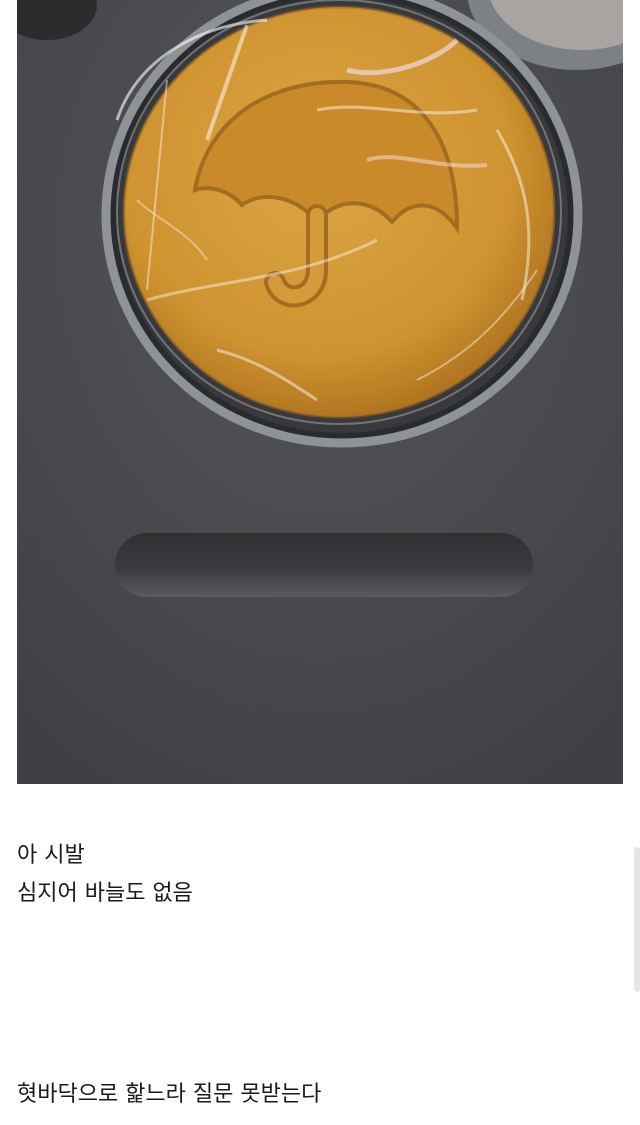 The height and width of the screenshot is (1125, 640). Describe the element at coordinates (637, 919) in the screenshot. I see `scrollbar` at that location.